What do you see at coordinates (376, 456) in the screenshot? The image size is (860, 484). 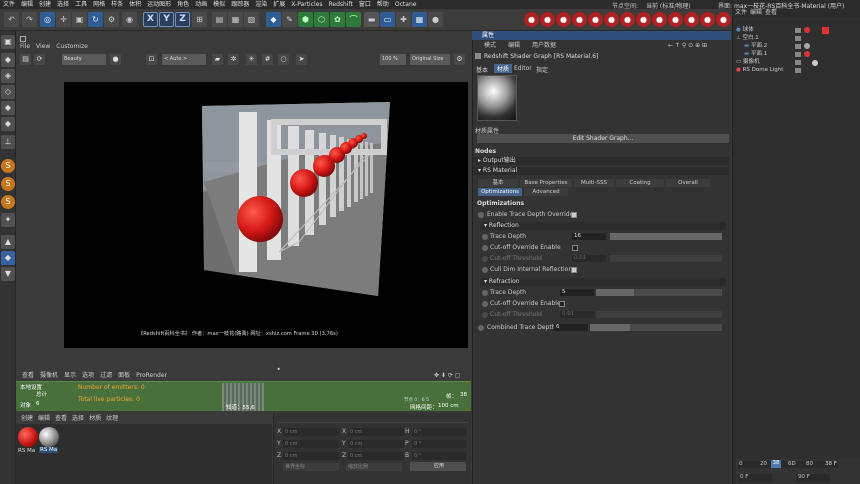 I see `z-size: 0 cm` at bounding box center [376, 456].